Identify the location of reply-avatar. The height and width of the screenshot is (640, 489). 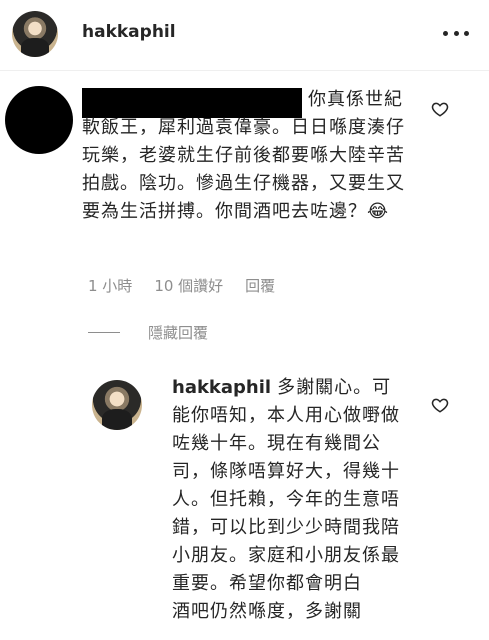
(117, 405).